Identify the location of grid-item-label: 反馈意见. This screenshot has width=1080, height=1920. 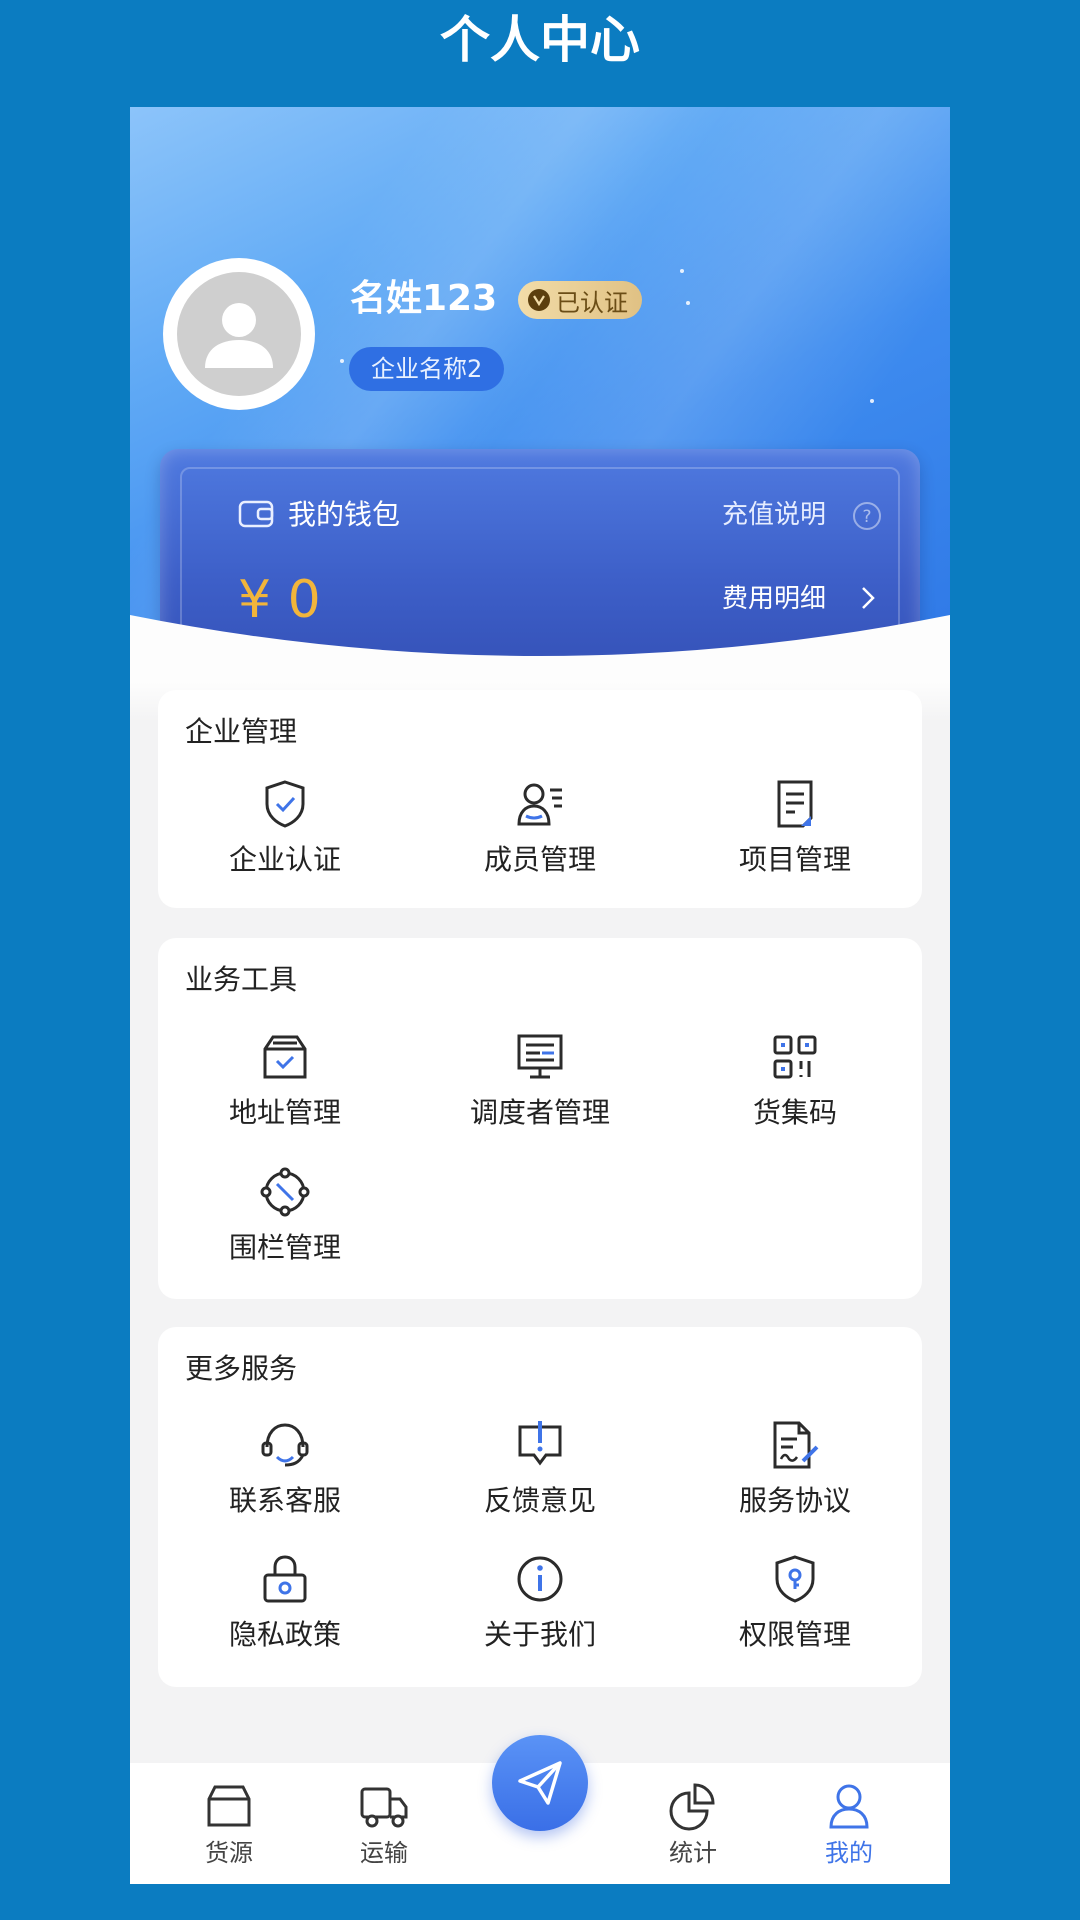
(539, 1500).